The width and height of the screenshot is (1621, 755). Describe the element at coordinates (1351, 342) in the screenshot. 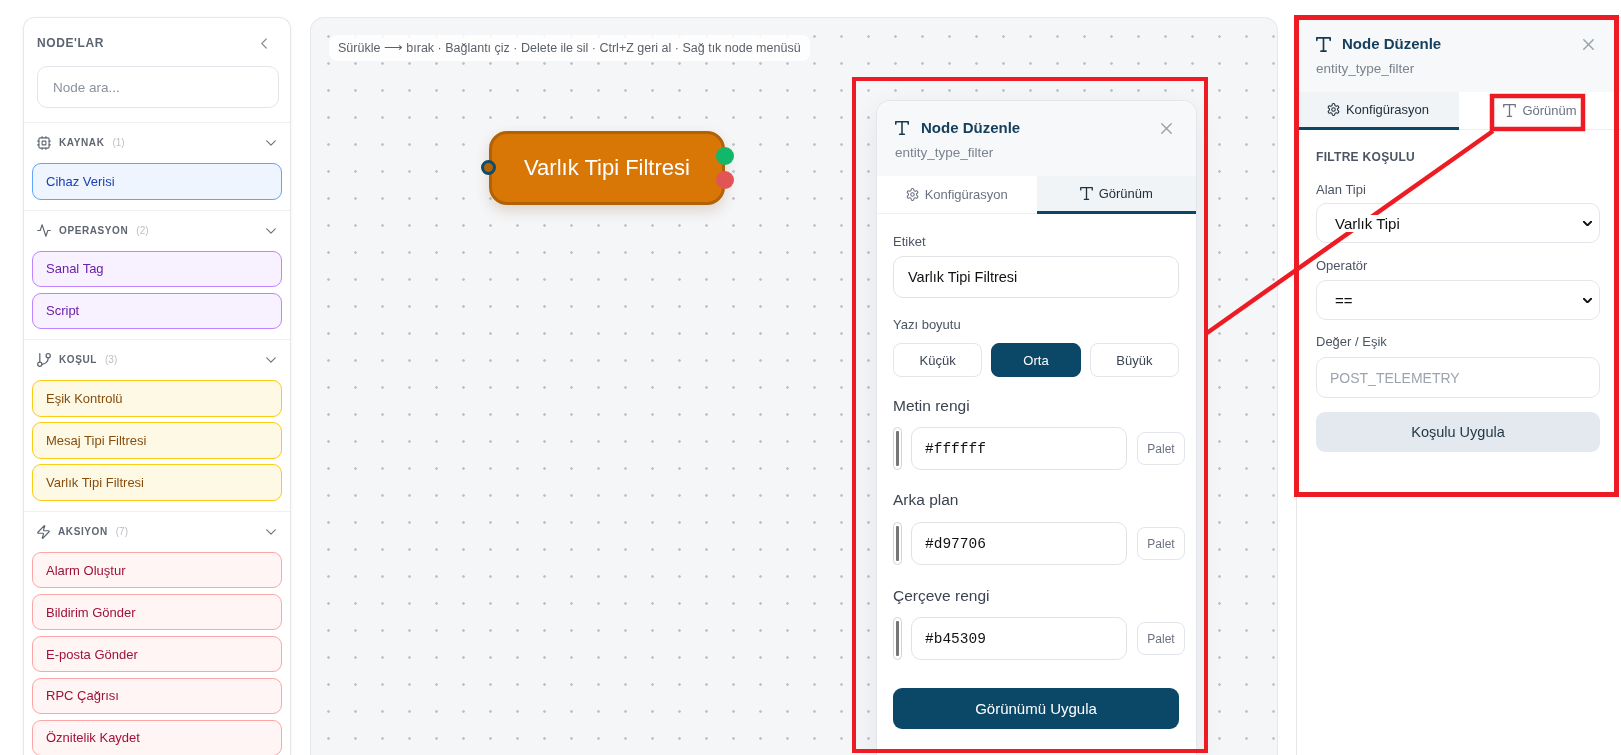

I see `field-label: Değer / Eşik` at that location.